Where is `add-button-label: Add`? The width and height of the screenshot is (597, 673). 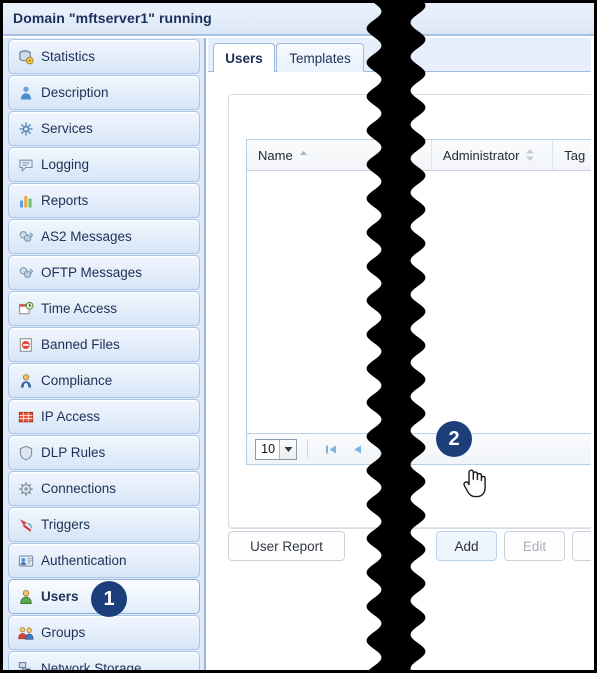
add-button-label: Add is located at coordinates (466, 546).